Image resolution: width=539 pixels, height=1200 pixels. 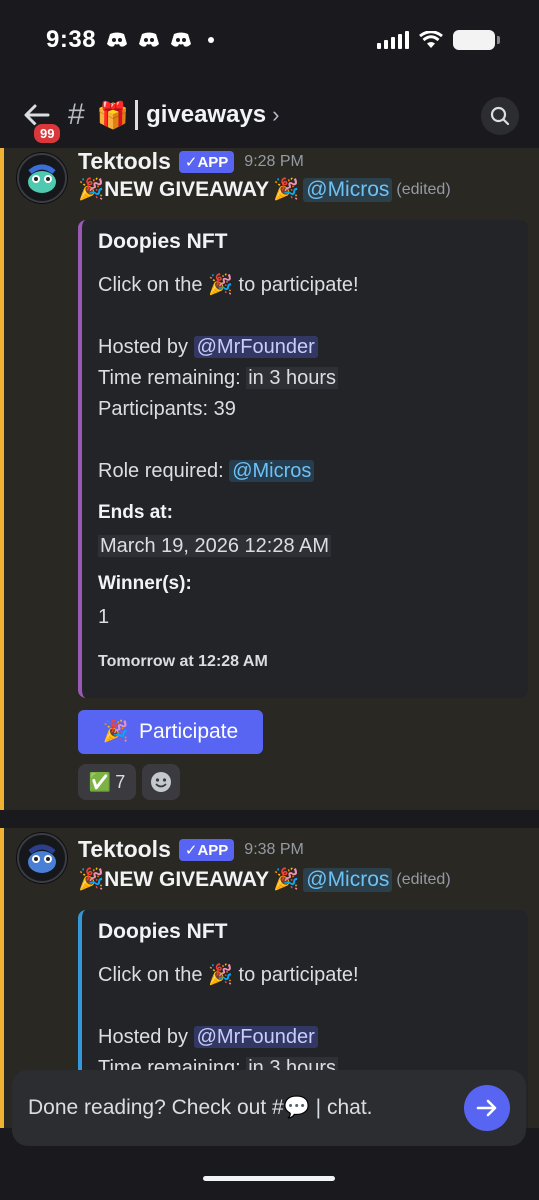 I want to click on search-button, so click(x=500, y=116).